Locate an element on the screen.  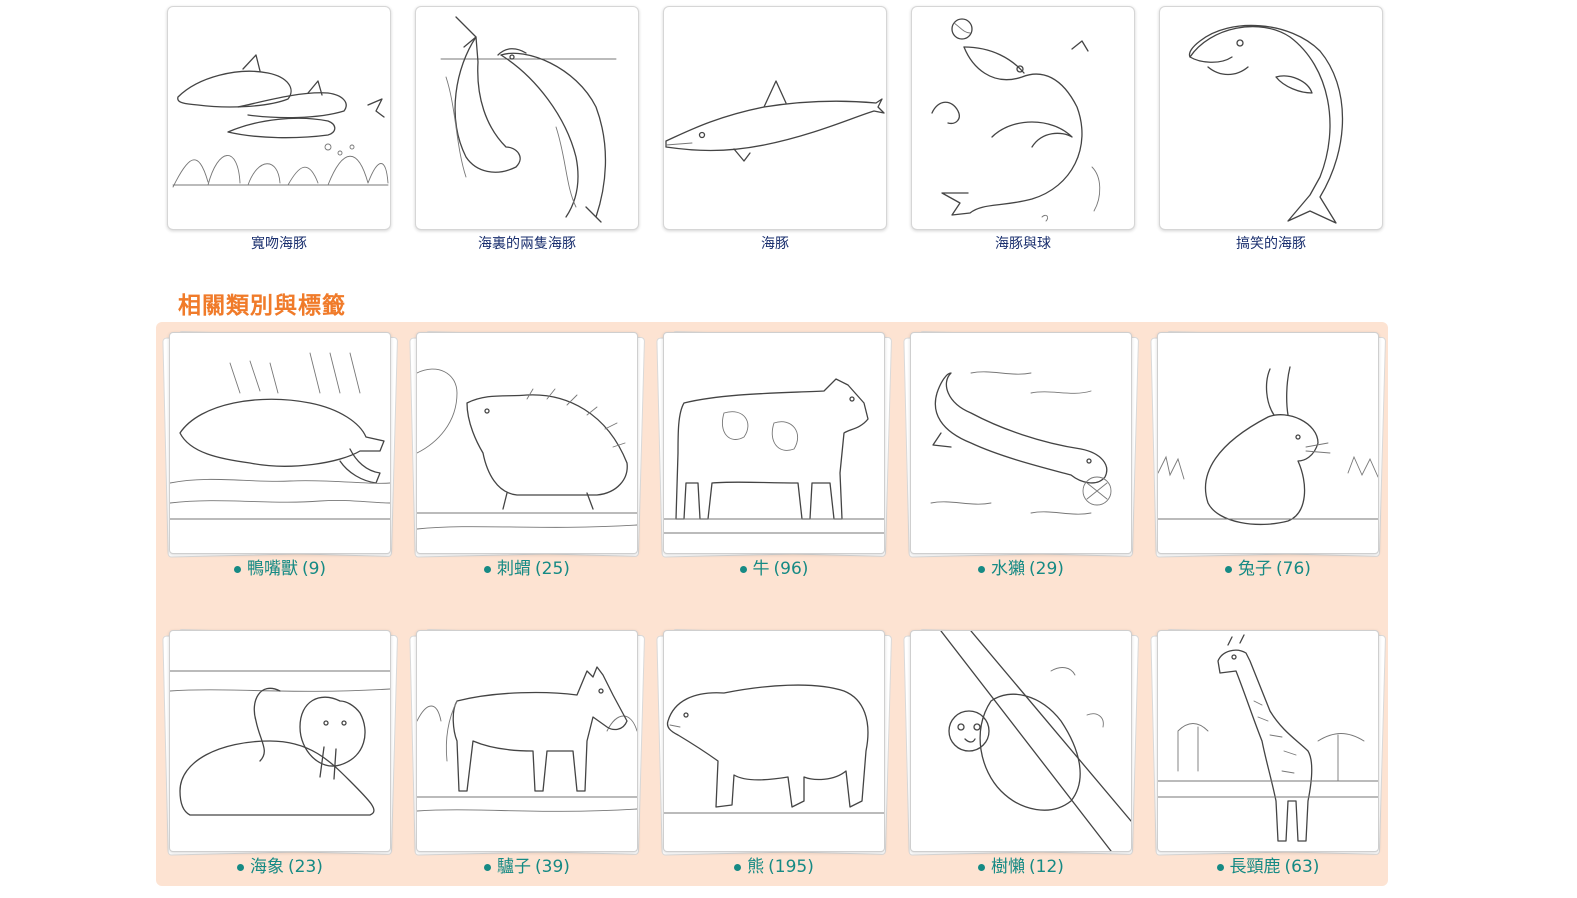
page-card-bottlenose-dolphins: 寬吻海豚 is located at coordinates (279, 129).